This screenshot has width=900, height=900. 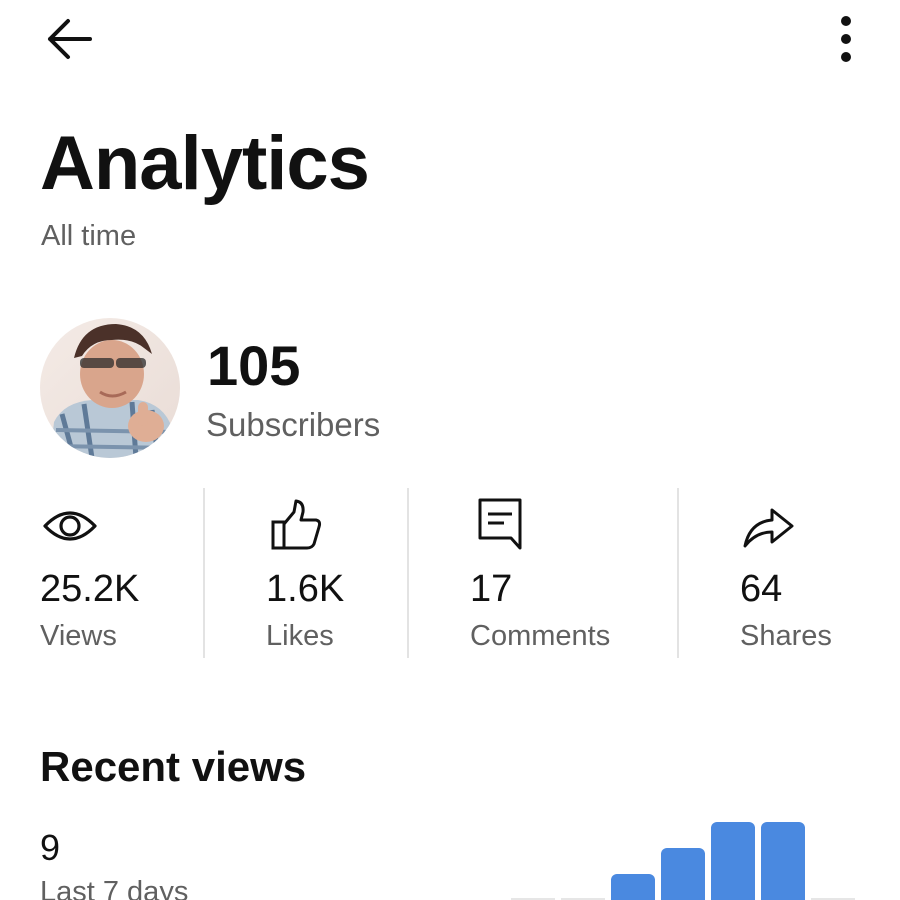 I want to click on more-options-button, so click(x=846, y=39).